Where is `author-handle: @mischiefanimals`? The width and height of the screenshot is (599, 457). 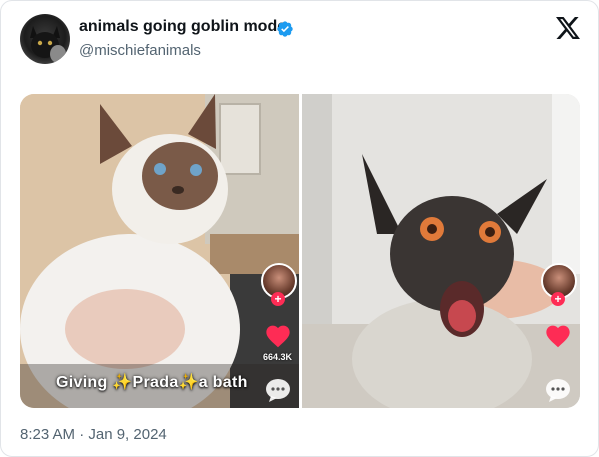
author-handle: @mischiefanimals is located at coordinates (140, 50).